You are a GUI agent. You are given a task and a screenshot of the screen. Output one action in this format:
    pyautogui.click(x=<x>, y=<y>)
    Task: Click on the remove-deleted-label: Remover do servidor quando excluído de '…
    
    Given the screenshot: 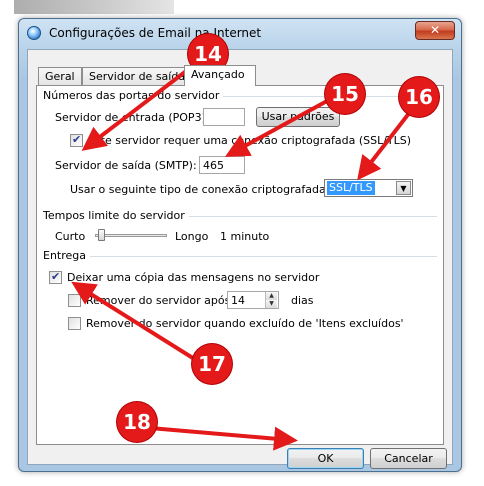 What is the action you would take?
    pyautogui.click(x=245, y=323)
    